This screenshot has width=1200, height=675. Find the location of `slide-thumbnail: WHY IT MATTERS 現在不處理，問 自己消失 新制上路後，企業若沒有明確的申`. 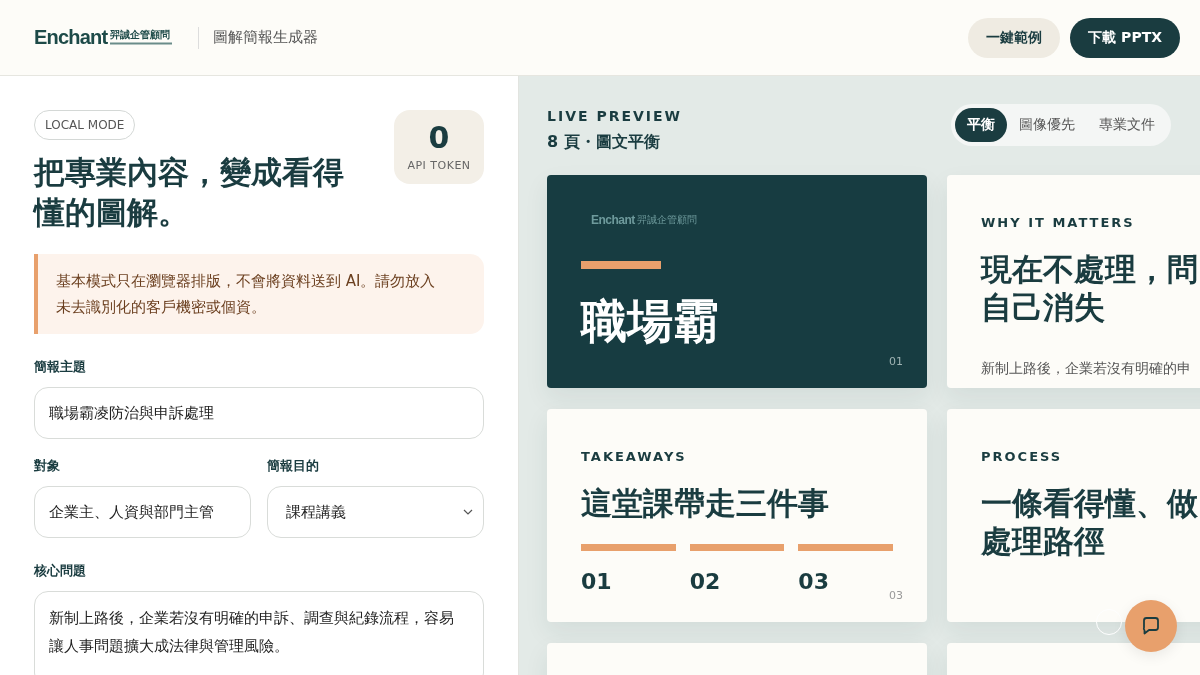

slide-thumbnail: WHY IT MATTERS 現在不處理，問 自己消失 新制上路後，企業若沒有明確的申 is located at coordinates (1073, 281).